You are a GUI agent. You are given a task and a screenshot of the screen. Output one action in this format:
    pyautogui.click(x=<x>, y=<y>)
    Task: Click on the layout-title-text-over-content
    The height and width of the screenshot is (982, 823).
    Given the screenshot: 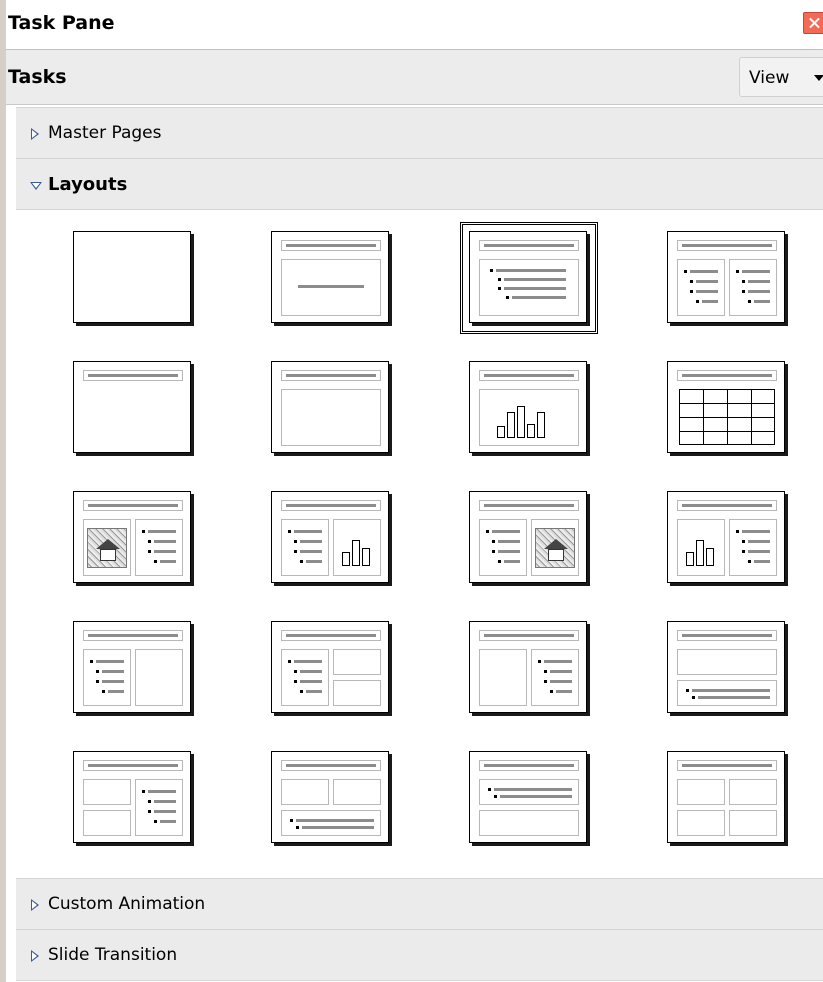 What is the action you would take?
    pyautogui.click(x=530, y=799)
    